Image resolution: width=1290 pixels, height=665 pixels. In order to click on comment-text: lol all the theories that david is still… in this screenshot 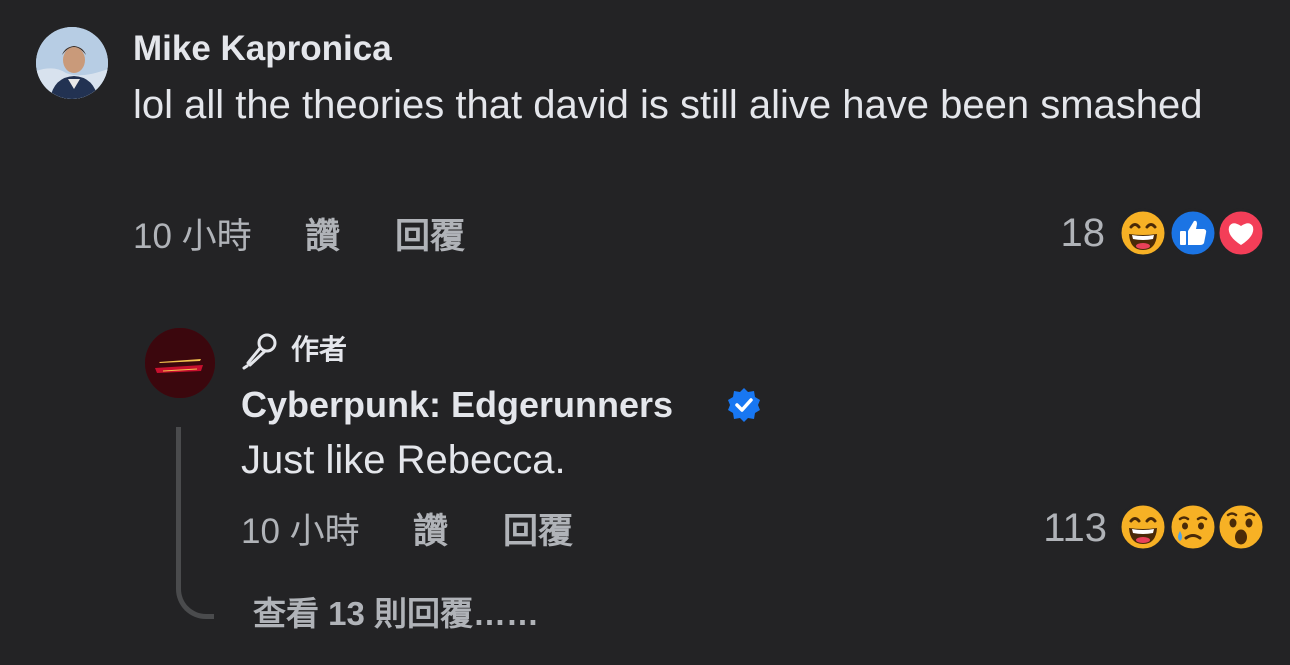, I will do `click(668, 105)`.